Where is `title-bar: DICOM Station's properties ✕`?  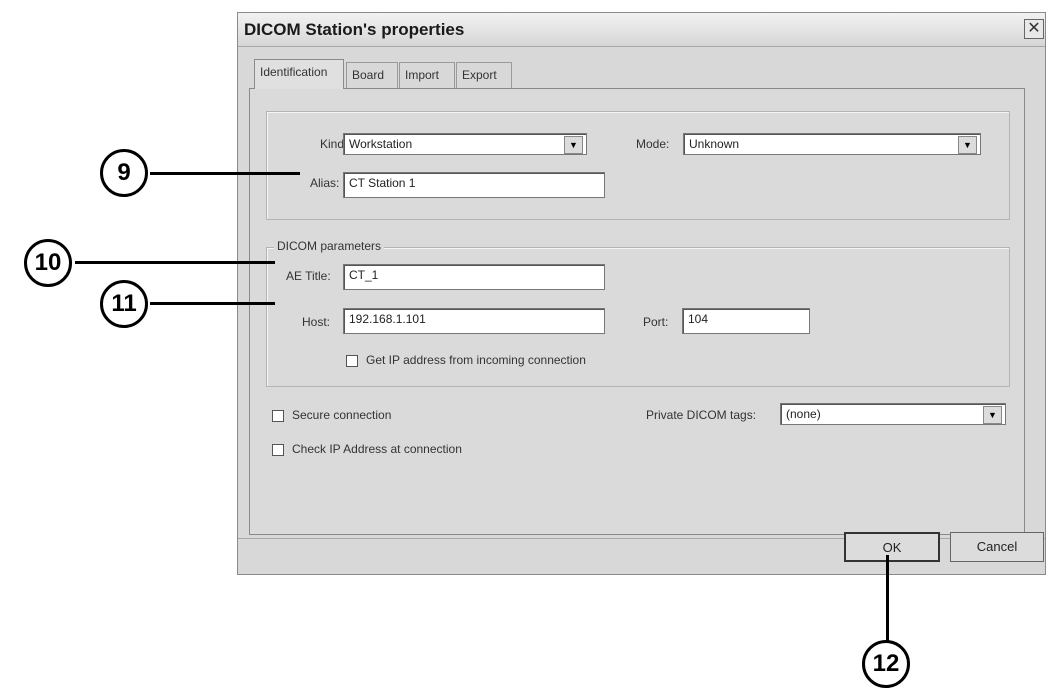
title-bar: DICOM Station's properties ✕ is located at coordinates (641, 30).